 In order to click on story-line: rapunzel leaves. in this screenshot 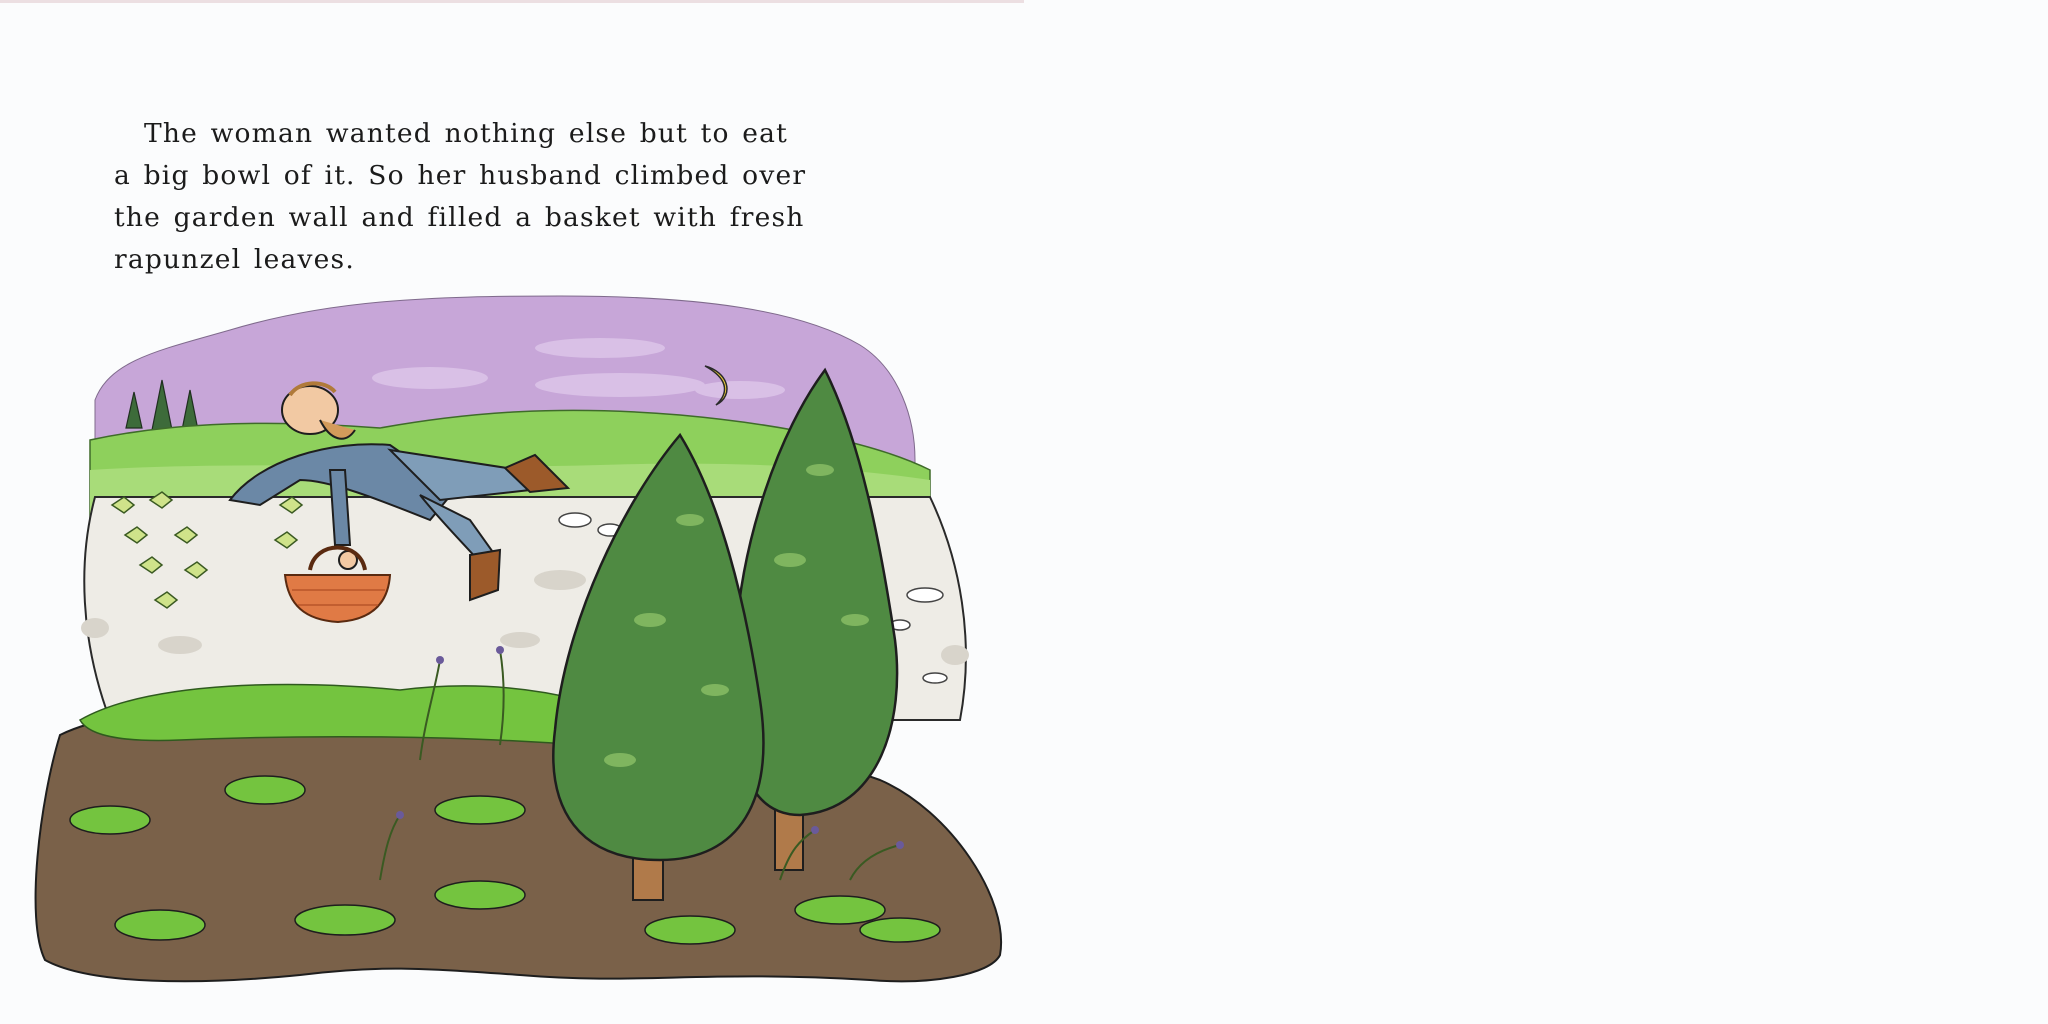, I will do `click(234, 259)`.